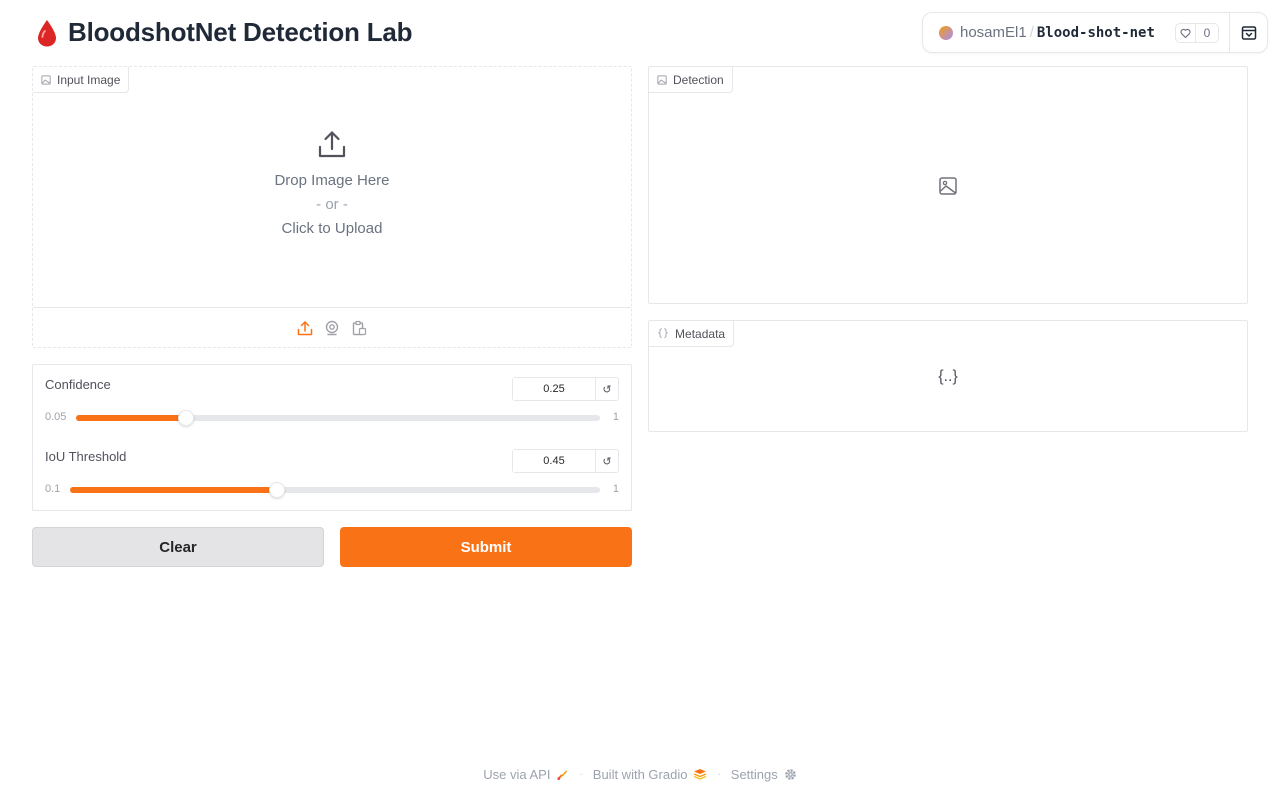 The image size is (1280, 800). What do you see at coordinates (700, 333) in the screenshot?
I see `metadata-label-text: Metadata` at bounding box center [700, 333].